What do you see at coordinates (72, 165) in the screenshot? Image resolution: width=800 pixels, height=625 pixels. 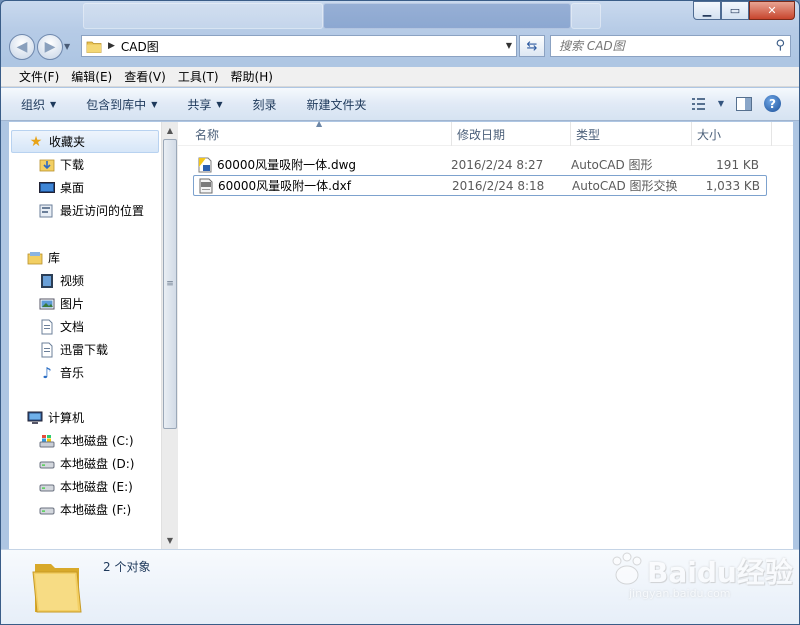 I see `nav-item-label: 下载` at bounding box center [72, 165].